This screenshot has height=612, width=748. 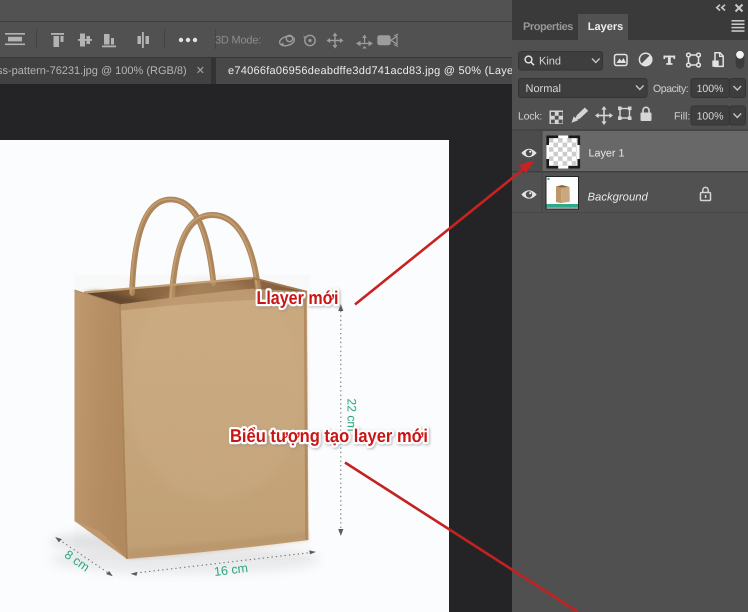 I want to click on svg-text: Layer 1, so click(x=607, y=154).